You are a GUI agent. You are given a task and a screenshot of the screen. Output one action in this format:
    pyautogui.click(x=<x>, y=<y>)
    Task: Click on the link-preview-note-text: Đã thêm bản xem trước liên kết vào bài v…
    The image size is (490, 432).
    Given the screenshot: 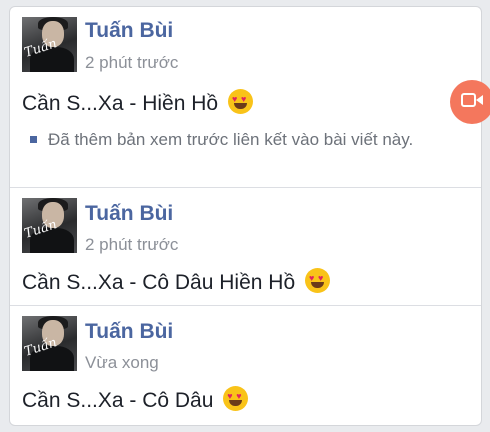 What is the action you would take?
    pyautogui.click(x=231, y=139)
    